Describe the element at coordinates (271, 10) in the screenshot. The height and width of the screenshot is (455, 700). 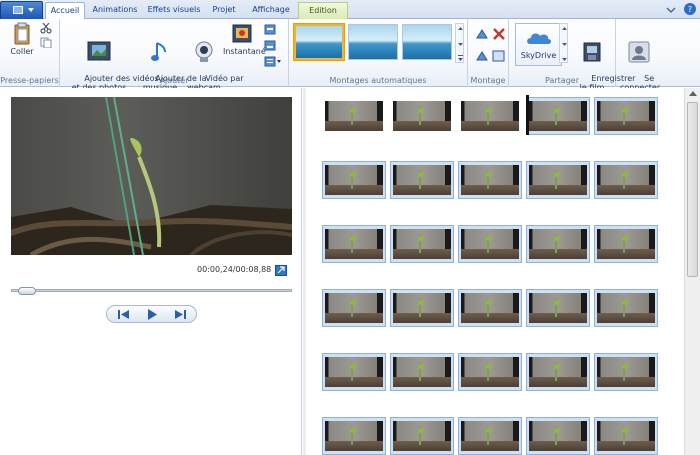
I see `tab-affichage: Affichage` at that location.